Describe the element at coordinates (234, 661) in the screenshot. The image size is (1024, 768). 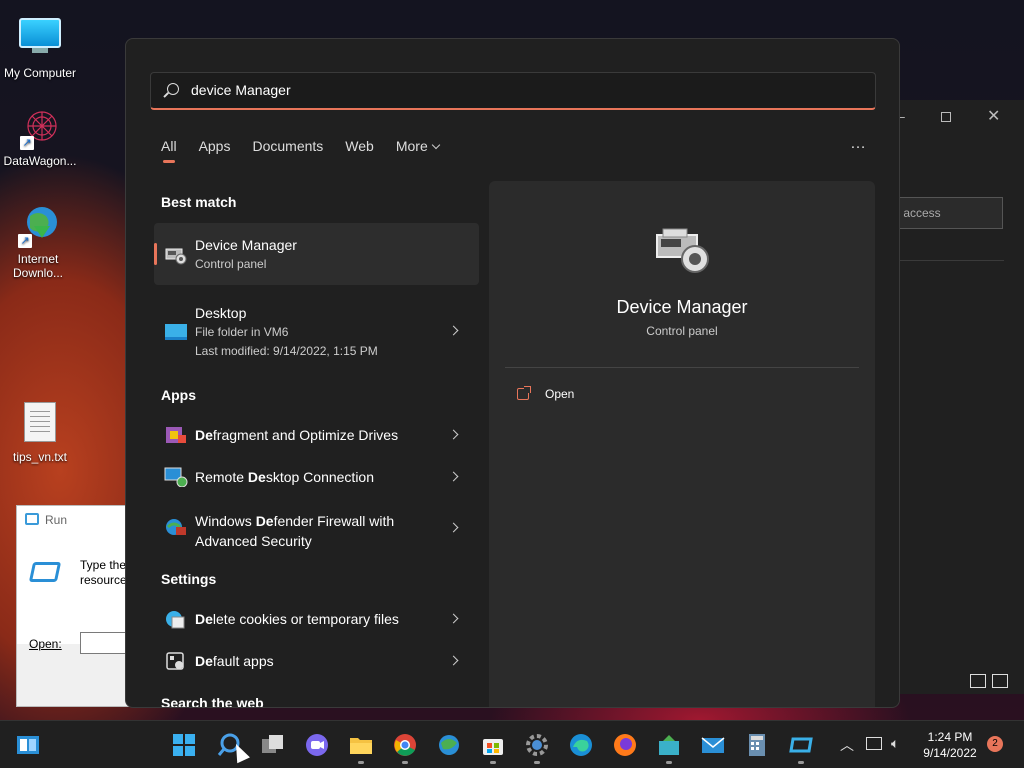
I see `result-title: Default apps` at that location.